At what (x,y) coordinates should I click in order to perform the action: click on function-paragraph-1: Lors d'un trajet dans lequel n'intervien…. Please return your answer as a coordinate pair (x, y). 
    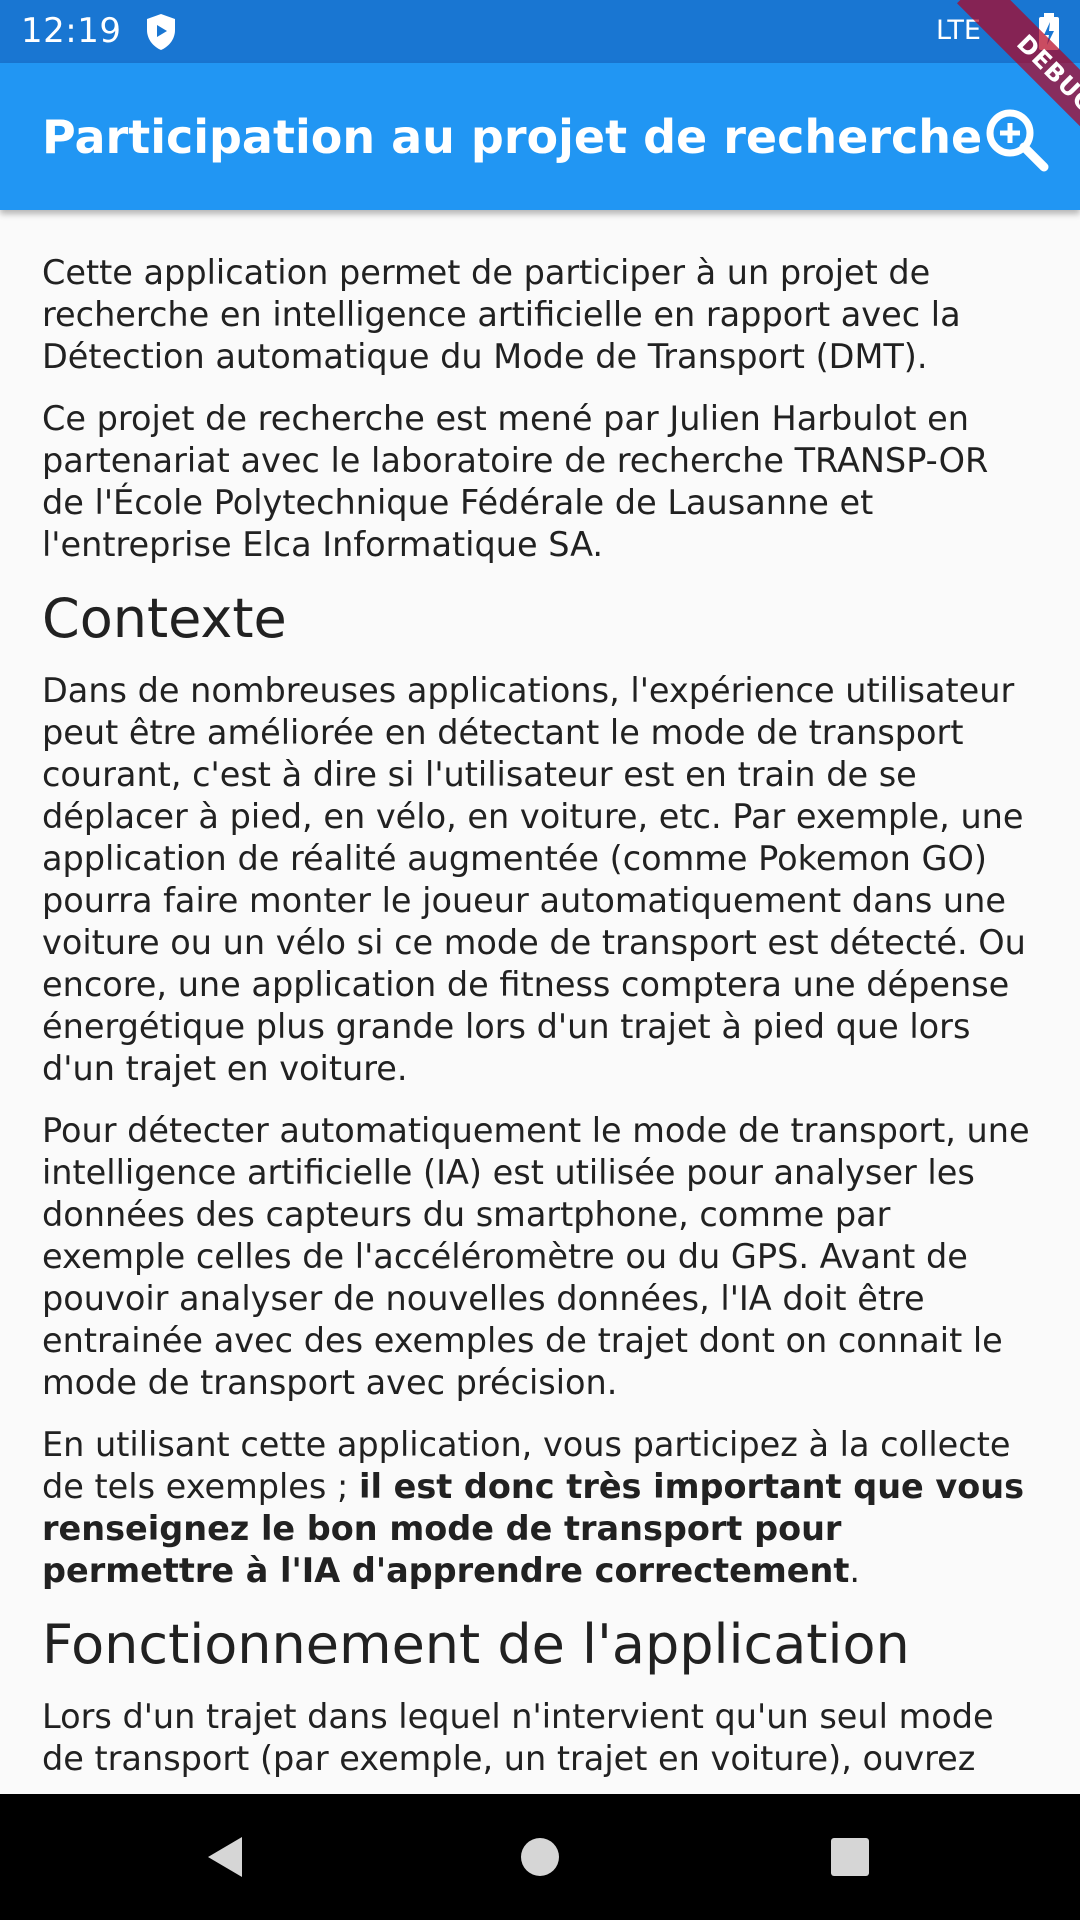
    Looking at the image, I should click on (518, 1737).